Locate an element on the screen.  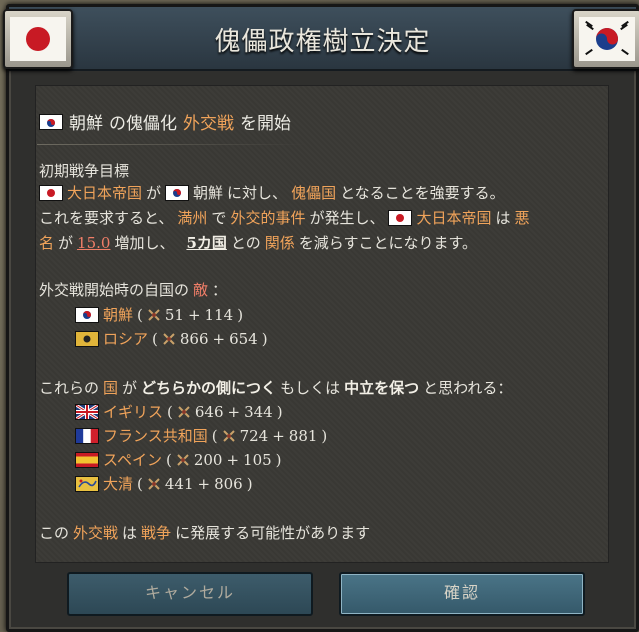
army-base: 646 is located at coordinates (209, 411).